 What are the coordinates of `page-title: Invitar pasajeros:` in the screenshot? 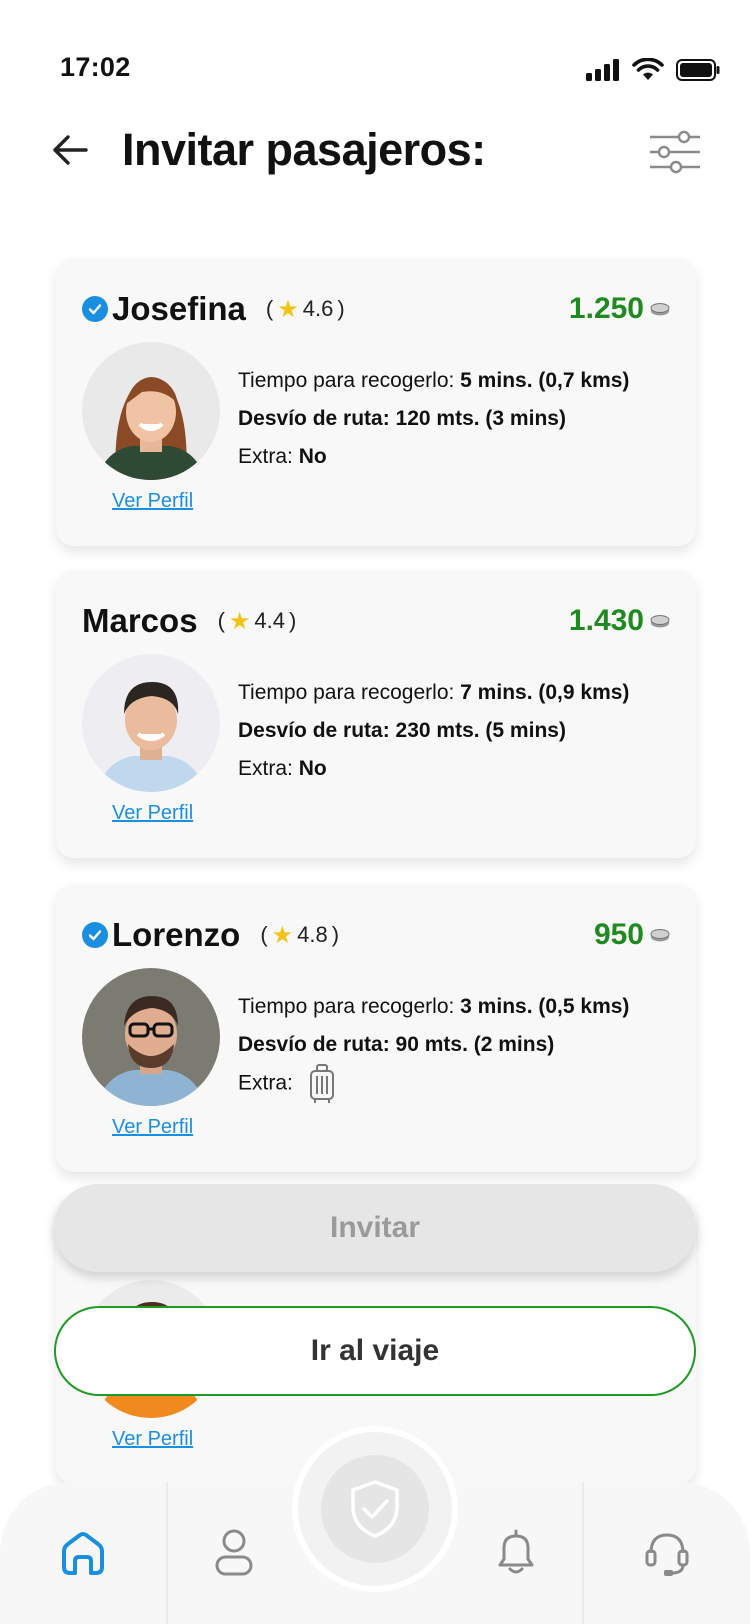 It's located at (304, 149).